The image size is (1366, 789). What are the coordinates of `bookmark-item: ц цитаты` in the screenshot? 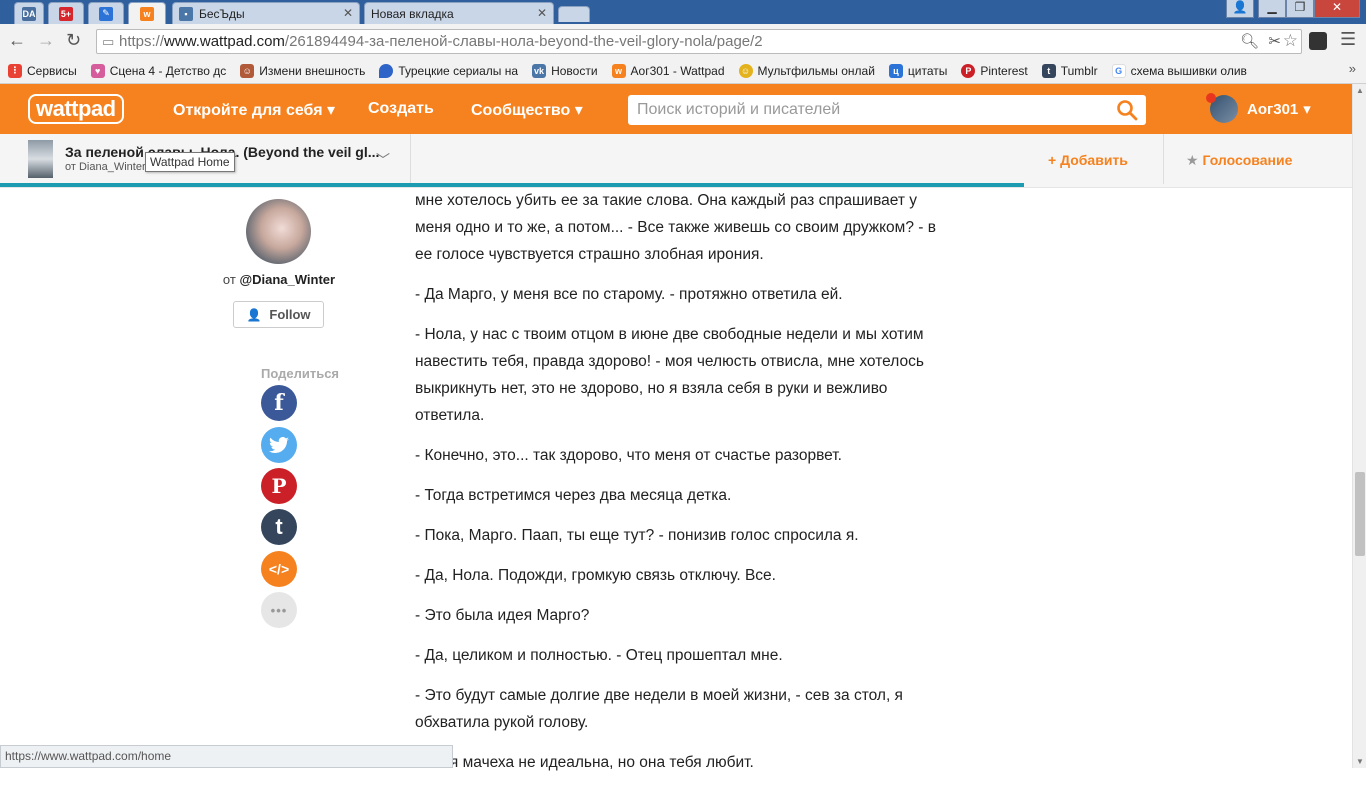 It's located at (917, 70).